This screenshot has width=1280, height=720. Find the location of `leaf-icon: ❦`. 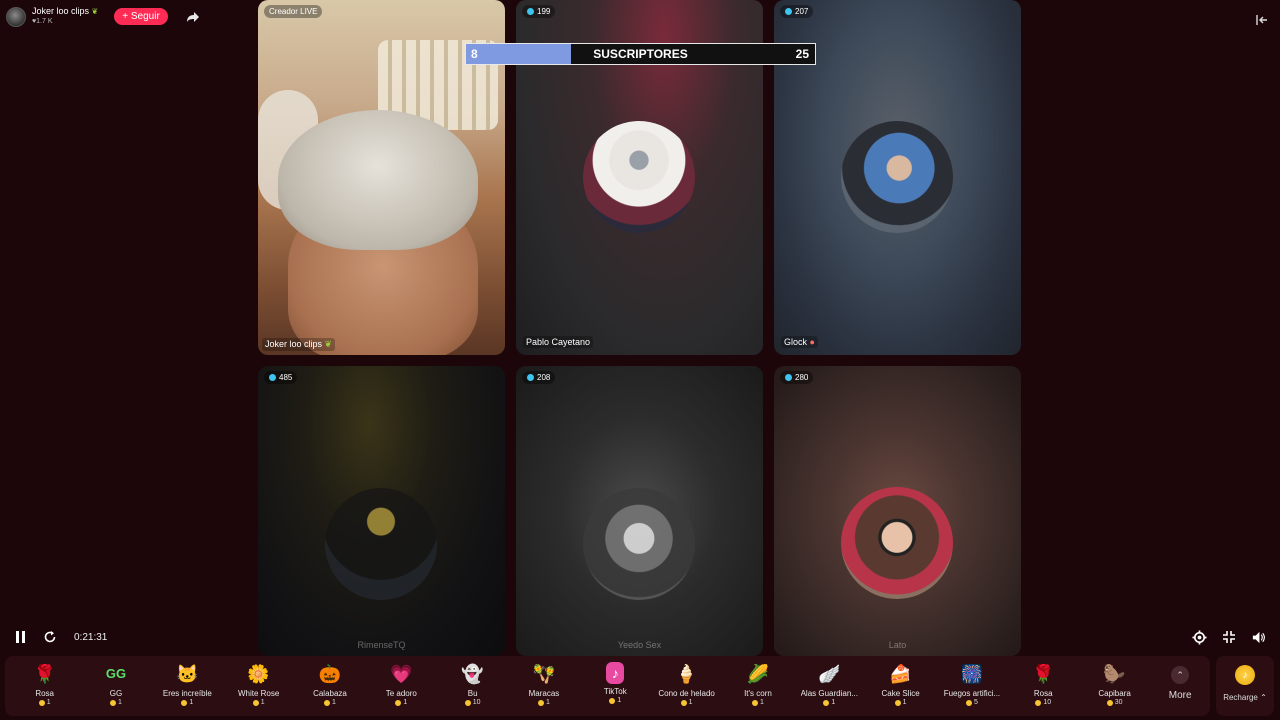

leaf-icon: ❦ is located at coordinates (328, 344).